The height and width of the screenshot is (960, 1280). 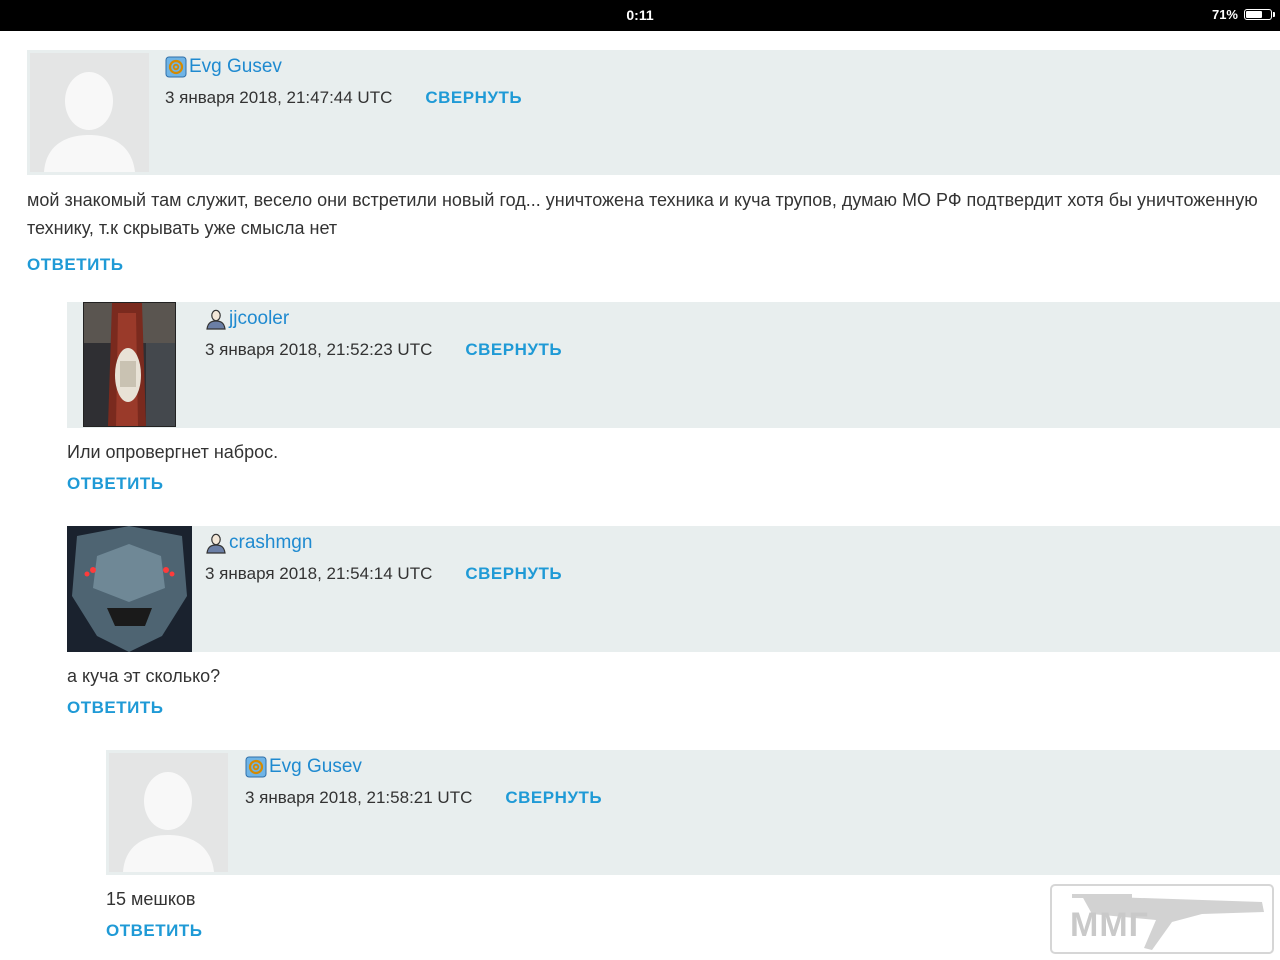 What do you see at coordinates (1259, 14) in the screenshot?
I see `battery-icon` at bounding box center [1259, 14].